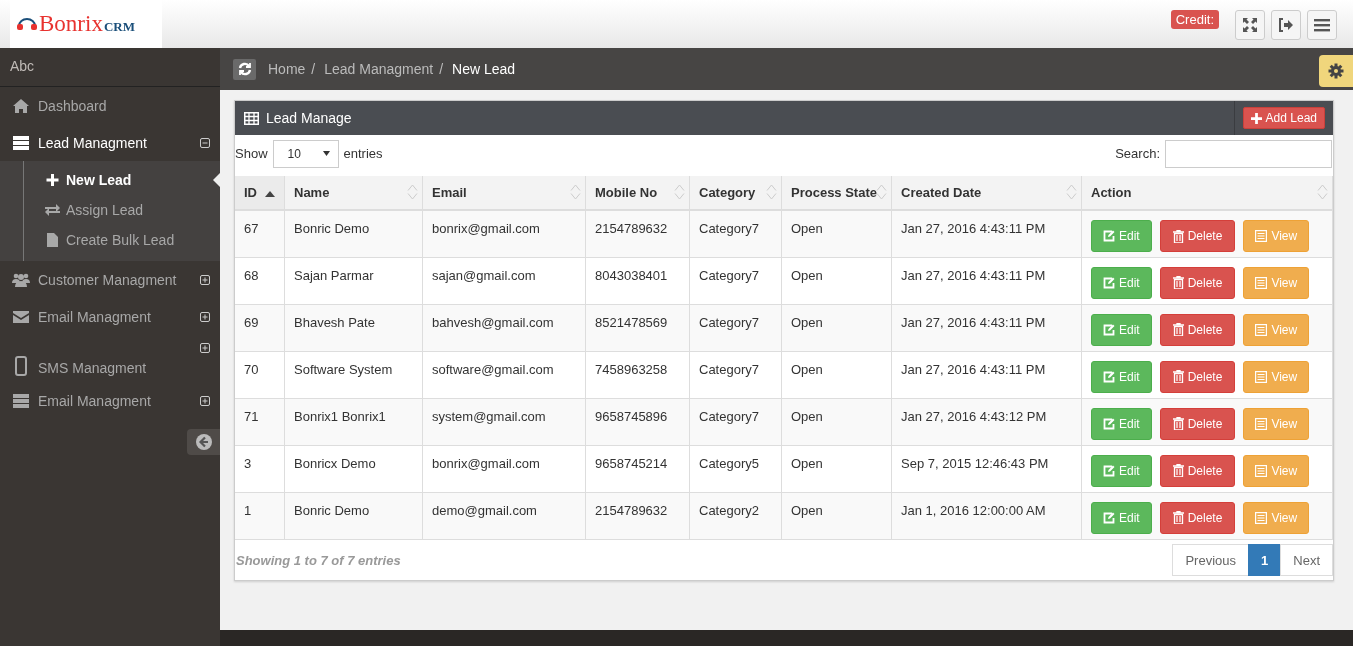 This screenshot has height=646, width=1353. Describe the element at coordinates (504, 515) in the screenshot. I see `table-cell: demo@gmail.com` at that location.